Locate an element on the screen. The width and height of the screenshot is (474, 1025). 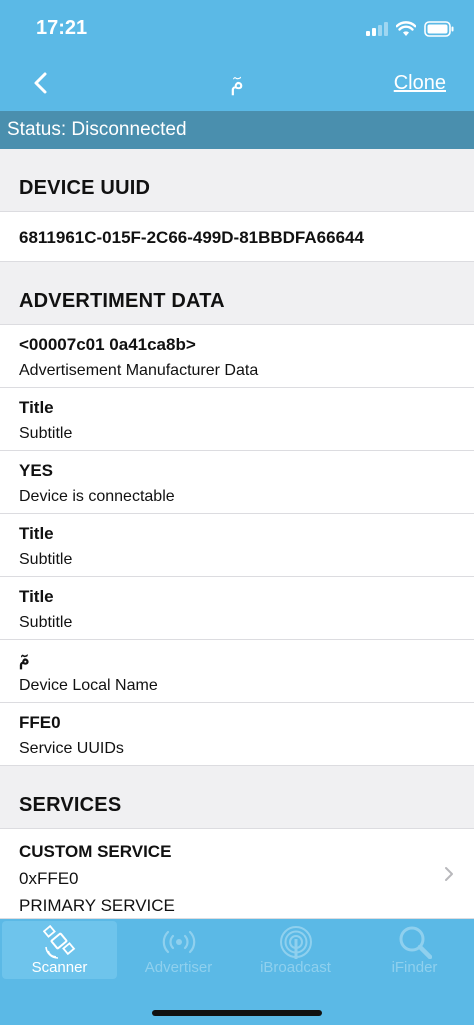
item-subtitle: Device Local Name is located at coordinates (88, 685).